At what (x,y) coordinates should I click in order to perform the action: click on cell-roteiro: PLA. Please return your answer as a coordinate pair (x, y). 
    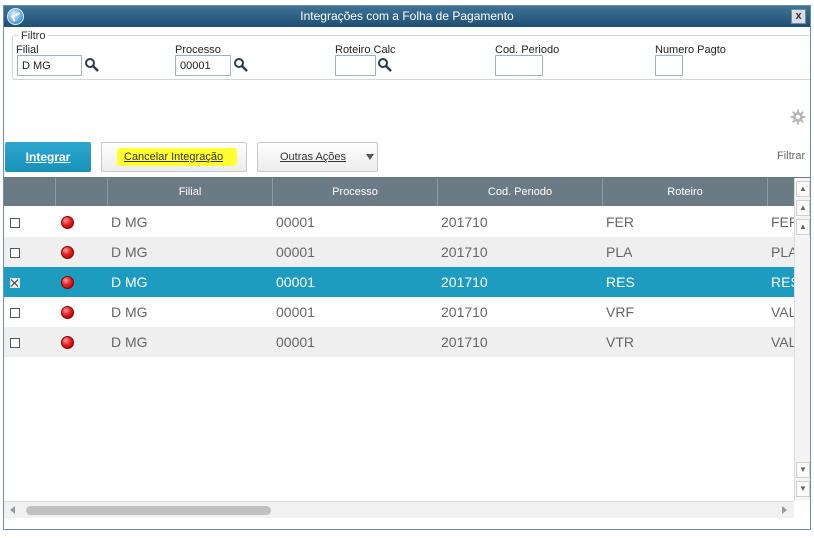
    Looking at the image, I should click on (619, 252).